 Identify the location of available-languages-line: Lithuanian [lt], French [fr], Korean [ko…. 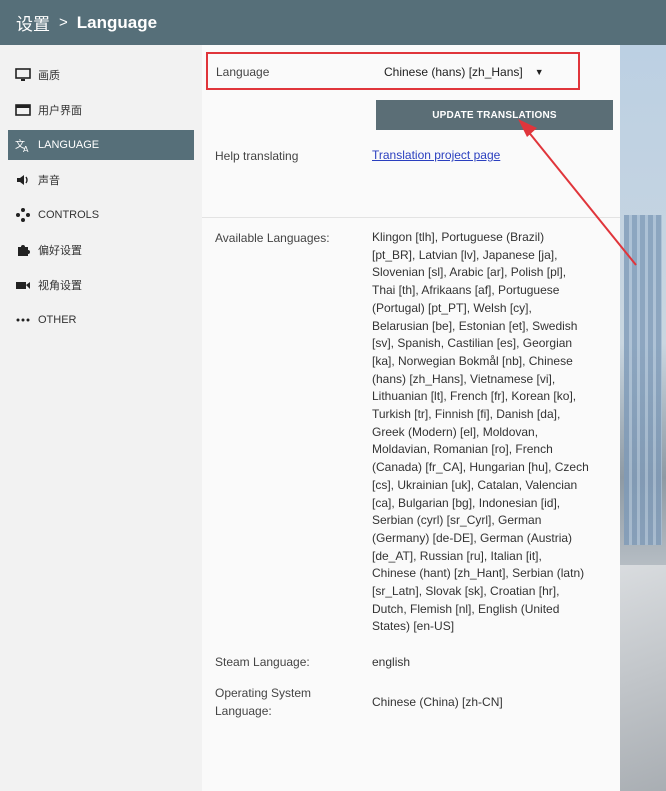
(474, 396).